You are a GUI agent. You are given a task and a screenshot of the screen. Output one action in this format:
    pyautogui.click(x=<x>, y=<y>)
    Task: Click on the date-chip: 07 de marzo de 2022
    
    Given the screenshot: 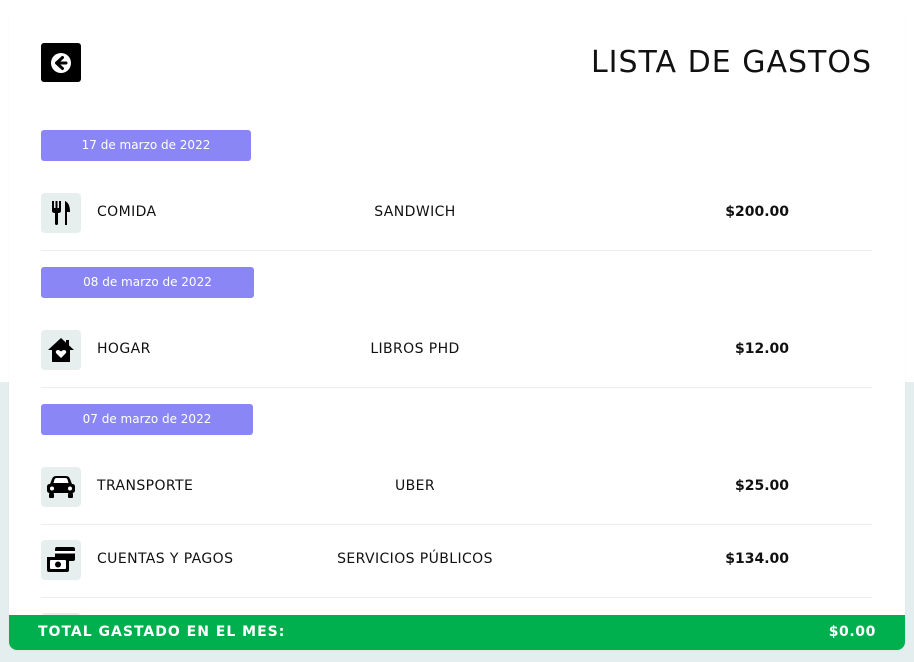 What is the action you would take?
    pyautogui.click(x=147, y=419)
    